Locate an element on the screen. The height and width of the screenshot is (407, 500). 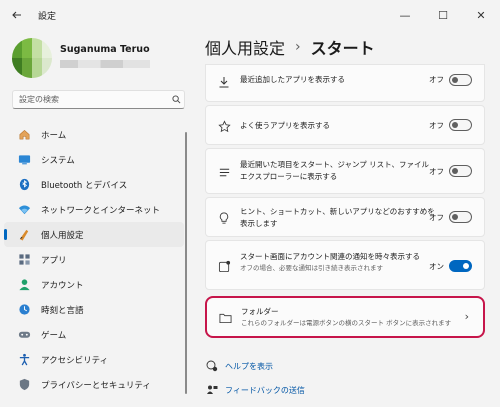
setting-recent-apps: 最近追加したアプリを表示する オフ is located at coordinates (345, 83).